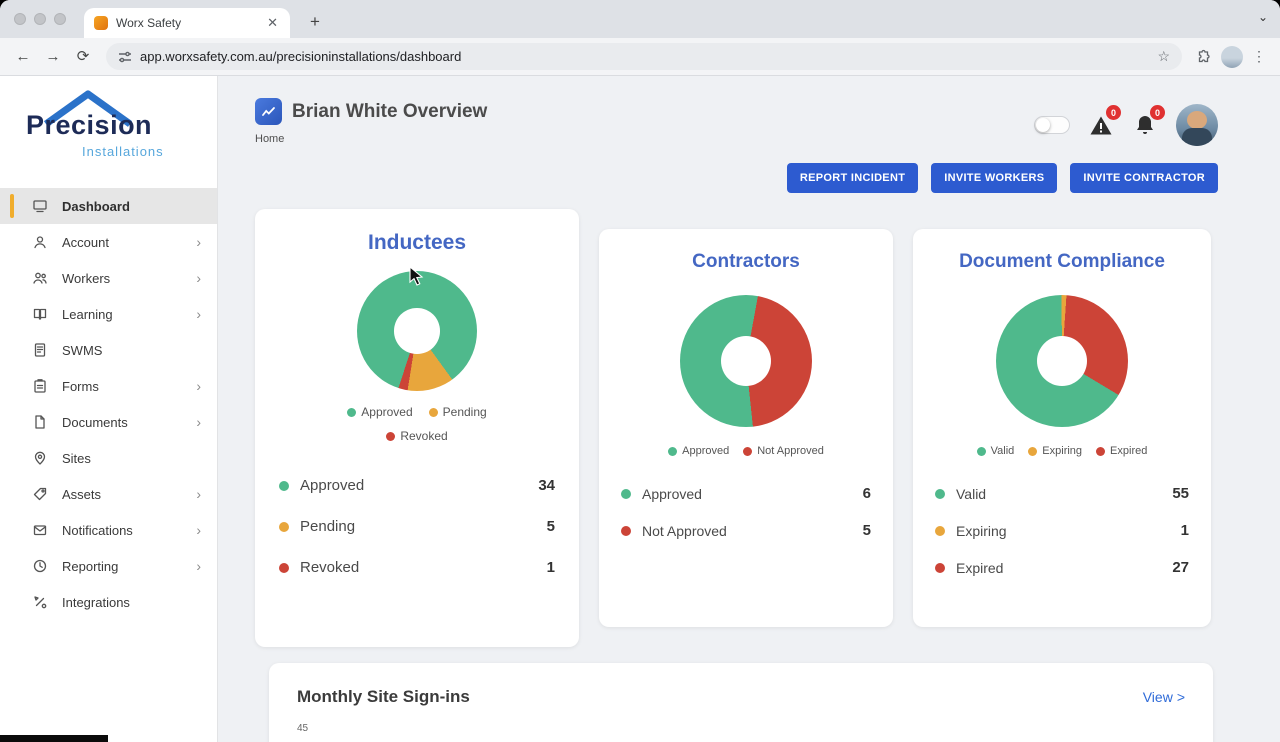 The image size is (1280, 742). Describe the element at coordinates (108, 602) in the screenshot. I see `sidebar-item-integrations: Integrations` at that location.